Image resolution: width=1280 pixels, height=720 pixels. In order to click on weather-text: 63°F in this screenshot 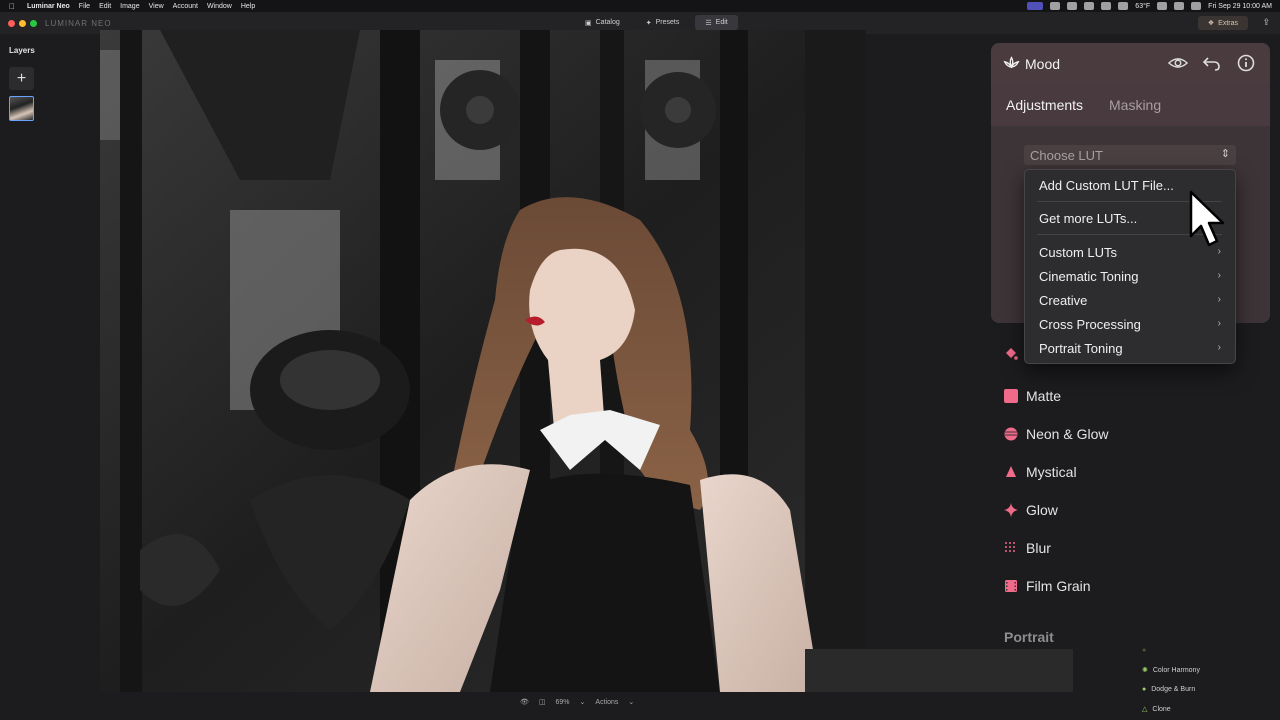, I will do `click(1143, 6)`.